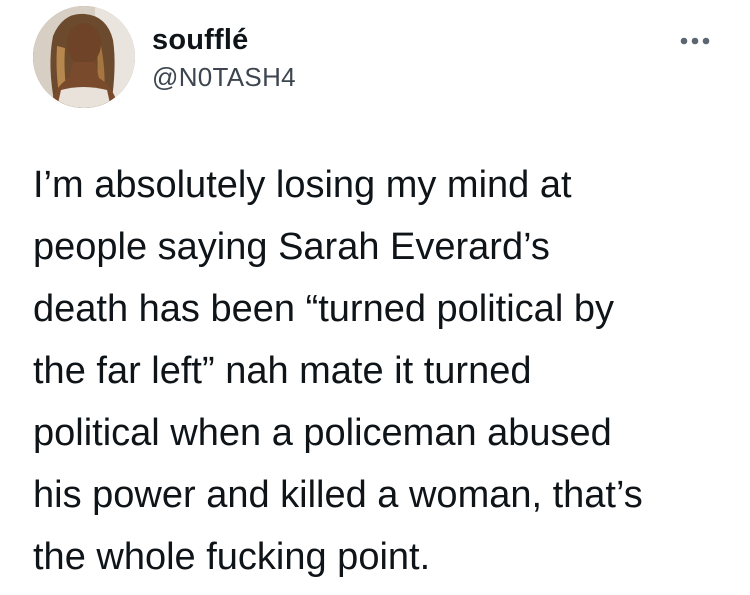 This screenshot has height=595, width=750. I want to click on avatar-photo, so click(84, 57).